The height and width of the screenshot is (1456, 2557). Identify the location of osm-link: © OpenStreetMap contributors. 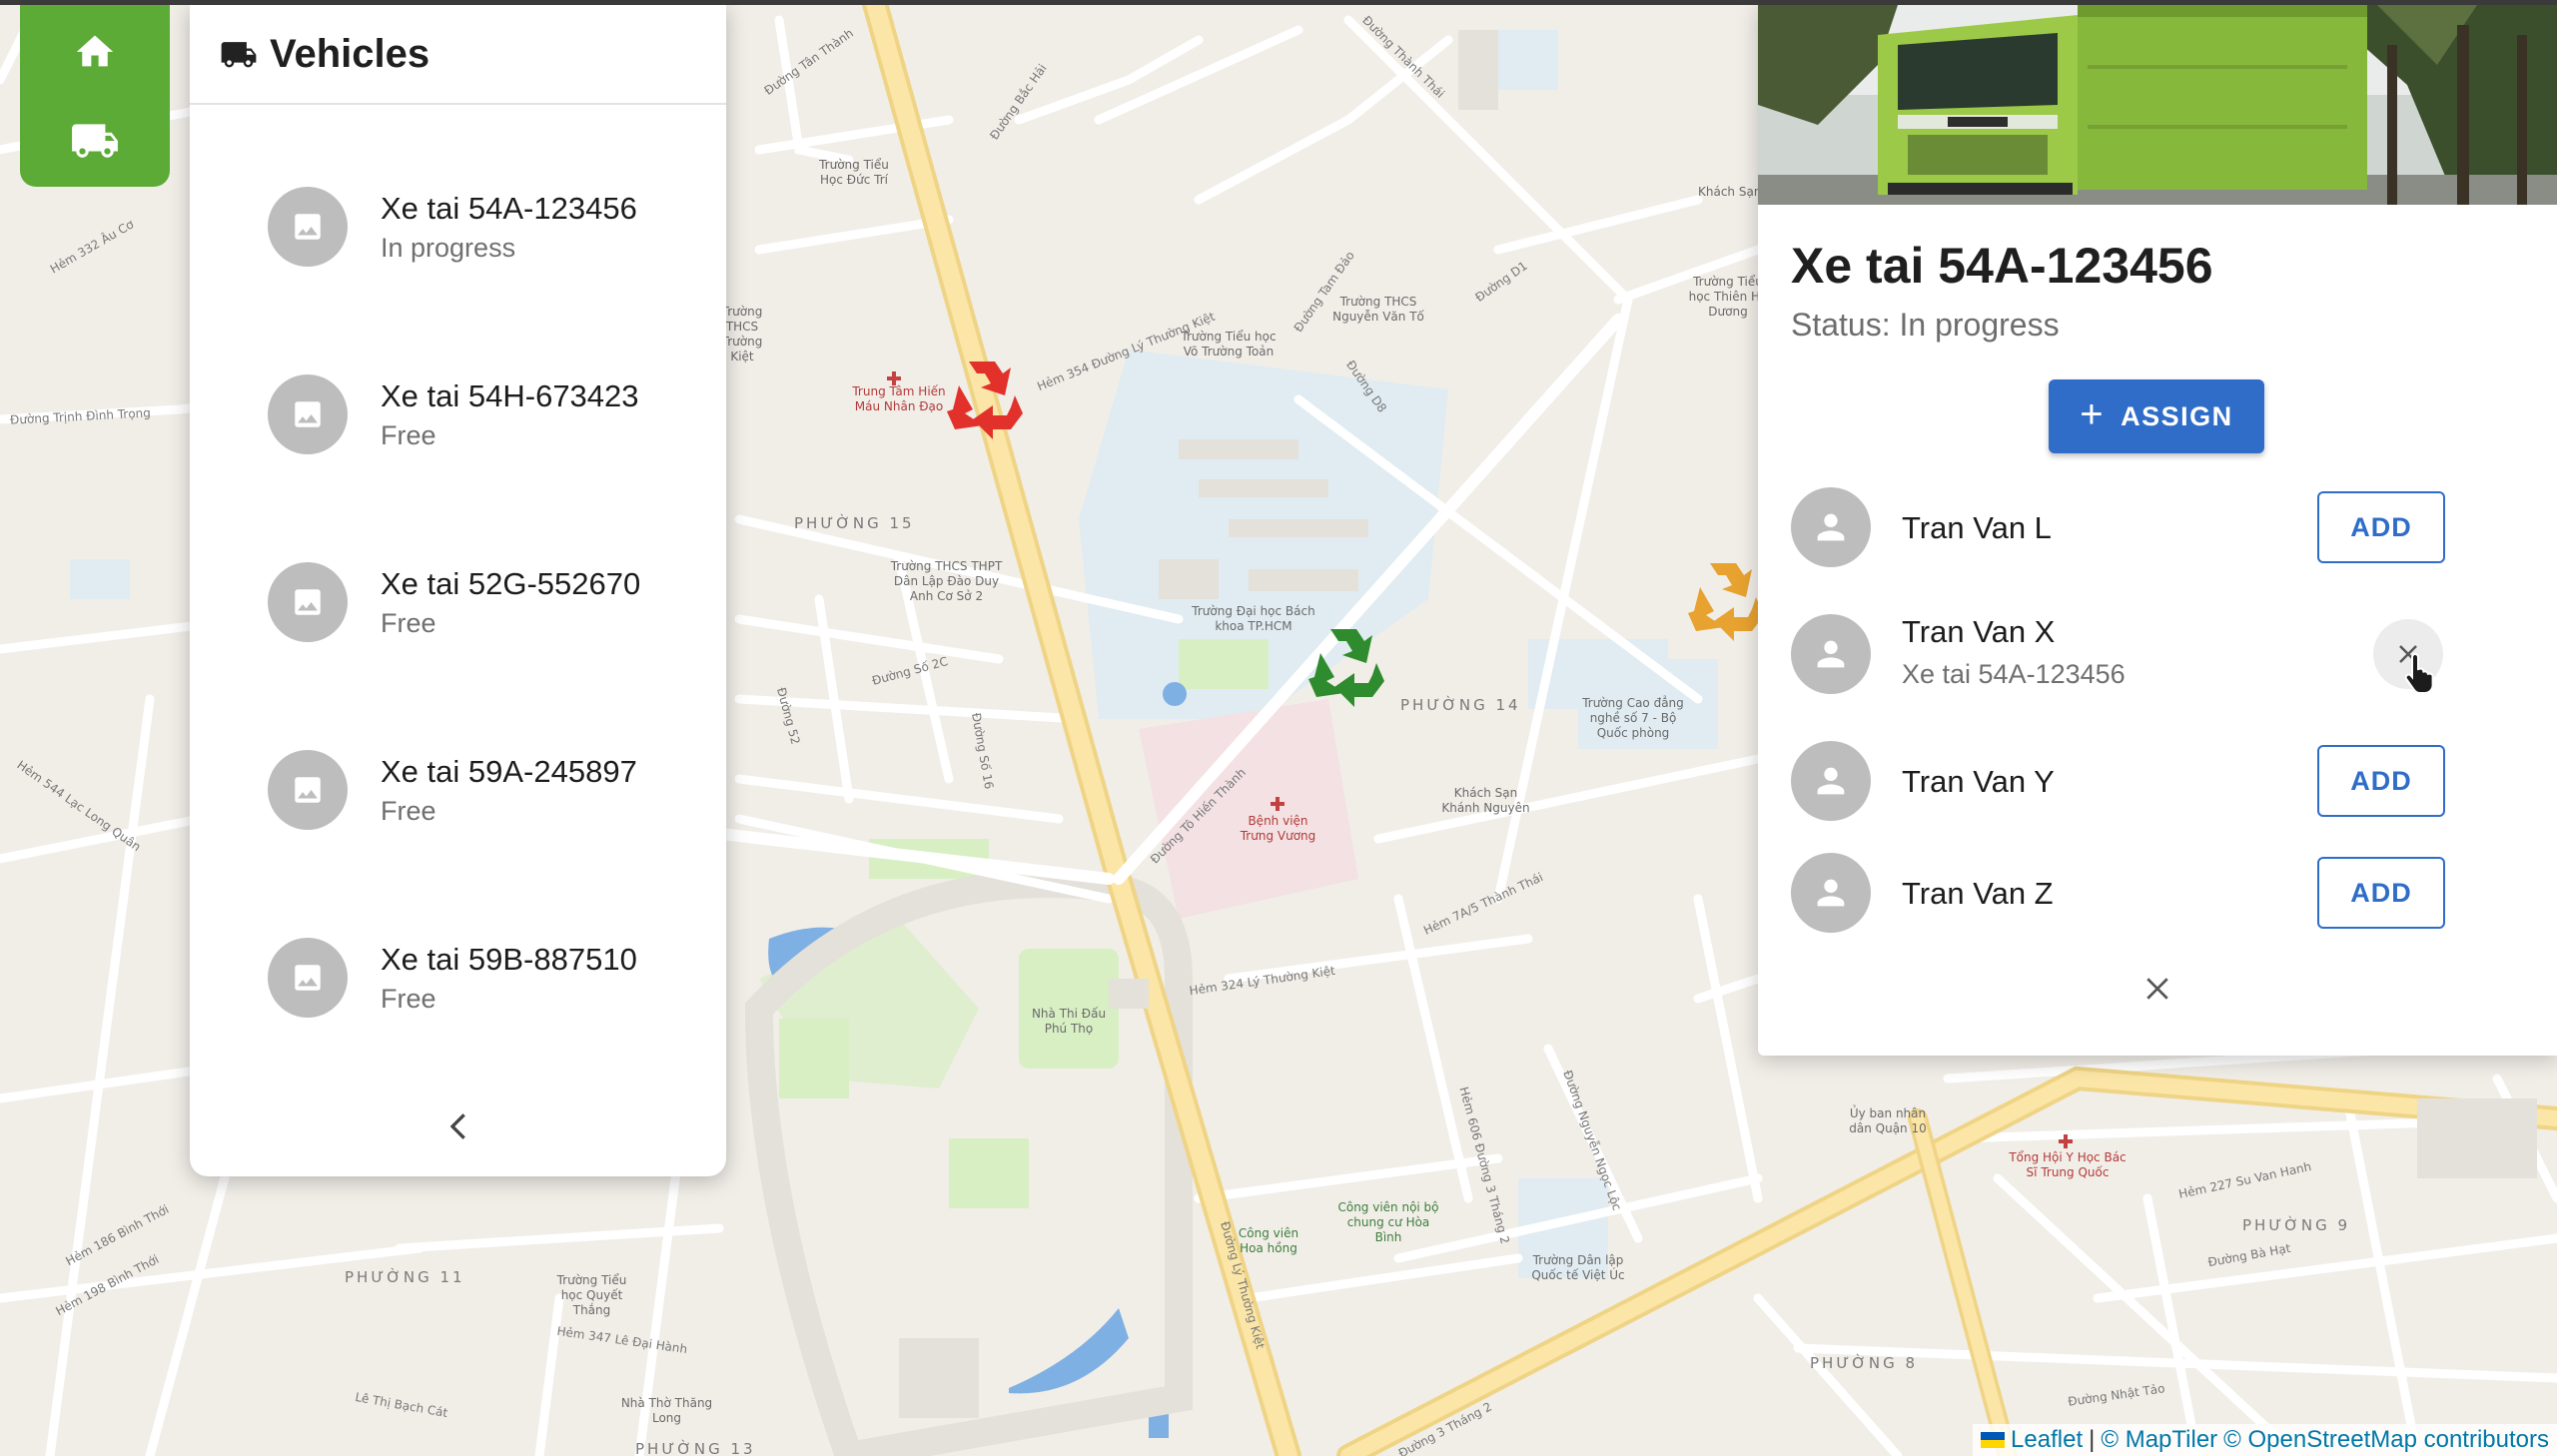
(2386, 1440).